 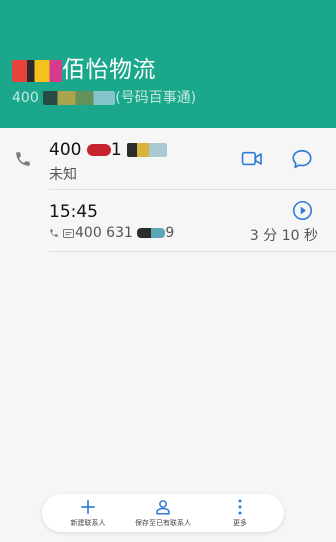 I want to click on recording-icon, so click(x=68, y=233).